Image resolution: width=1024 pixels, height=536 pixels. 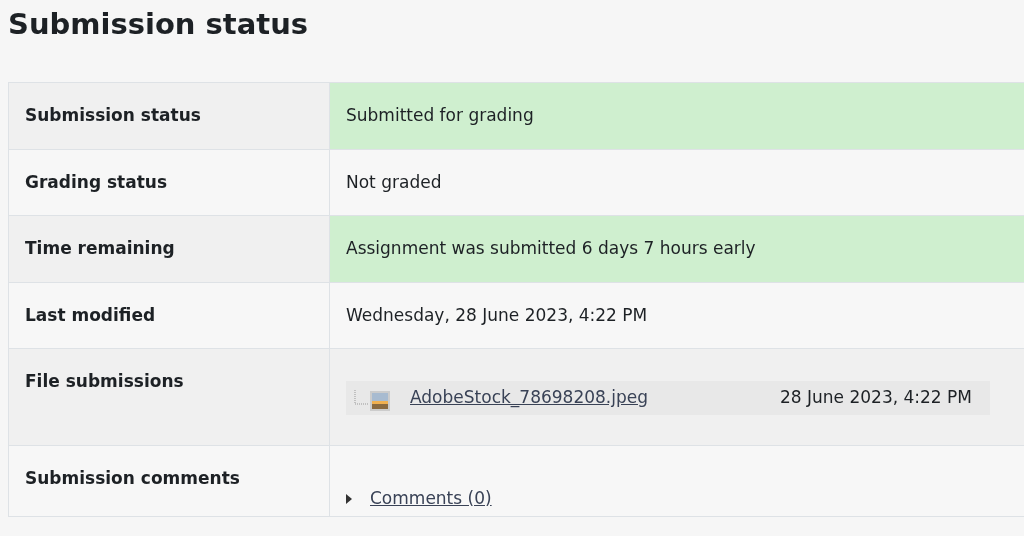 I want to click on row-label: Grading status, so click(x=169, y=182).